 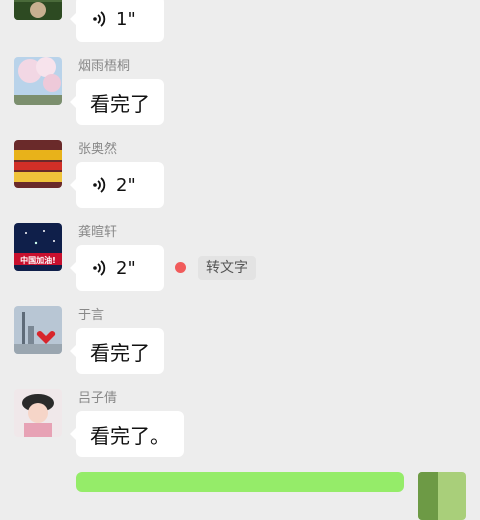 What do you see at coordinates (38, 260) in the screenshot?
I see `avatar-caption: 中国加油!` at bounding box center [38, 260].